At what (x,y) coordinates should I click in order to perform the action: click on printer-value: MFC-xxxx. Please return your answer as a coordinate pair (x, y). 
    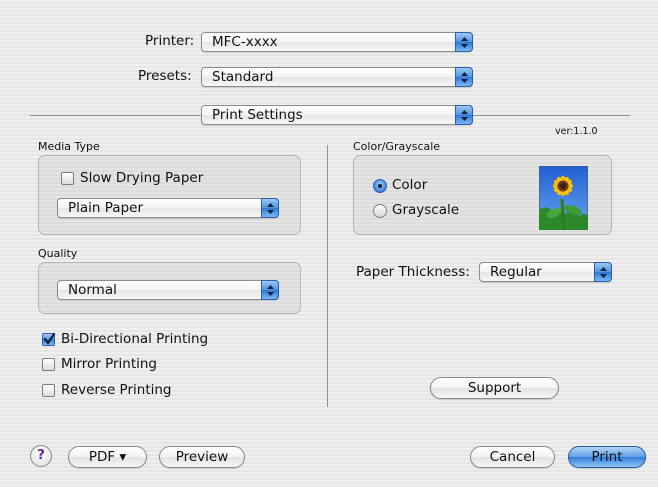
    Looking at the image, I should click on (245, 42).